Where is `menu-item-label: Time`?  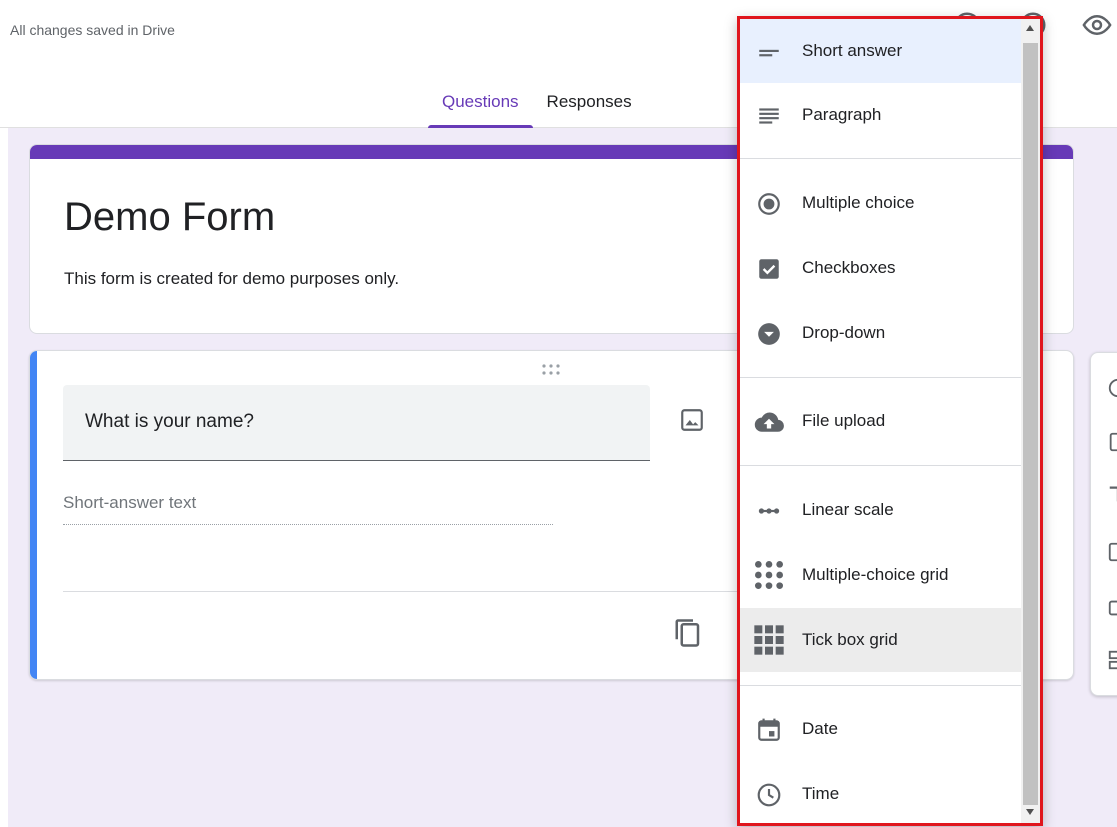
menu-item-label: Time is located at coordinates (821, 793).